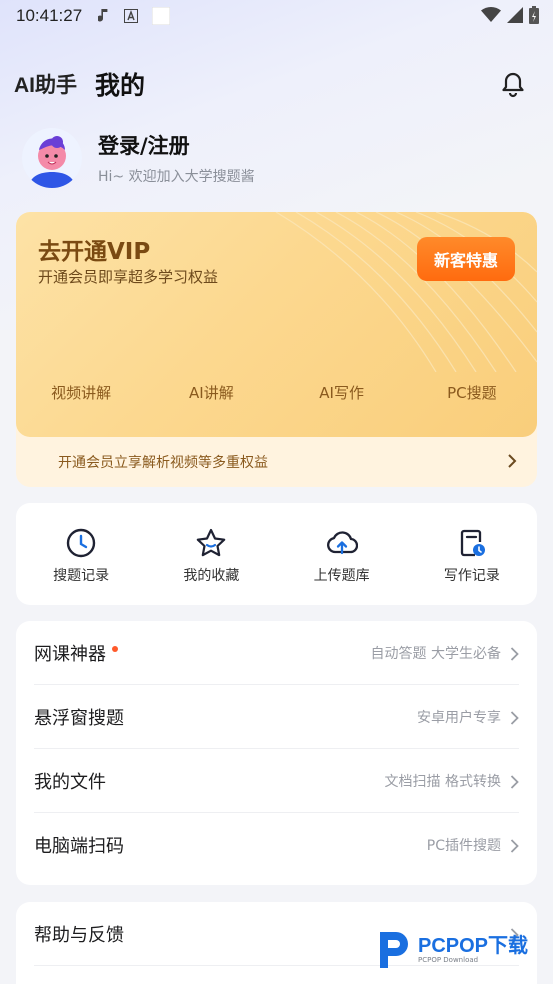  Describe the element at coordinates (394, 950) in the screenshot. I see `pcpop-logo-icon` at that location.